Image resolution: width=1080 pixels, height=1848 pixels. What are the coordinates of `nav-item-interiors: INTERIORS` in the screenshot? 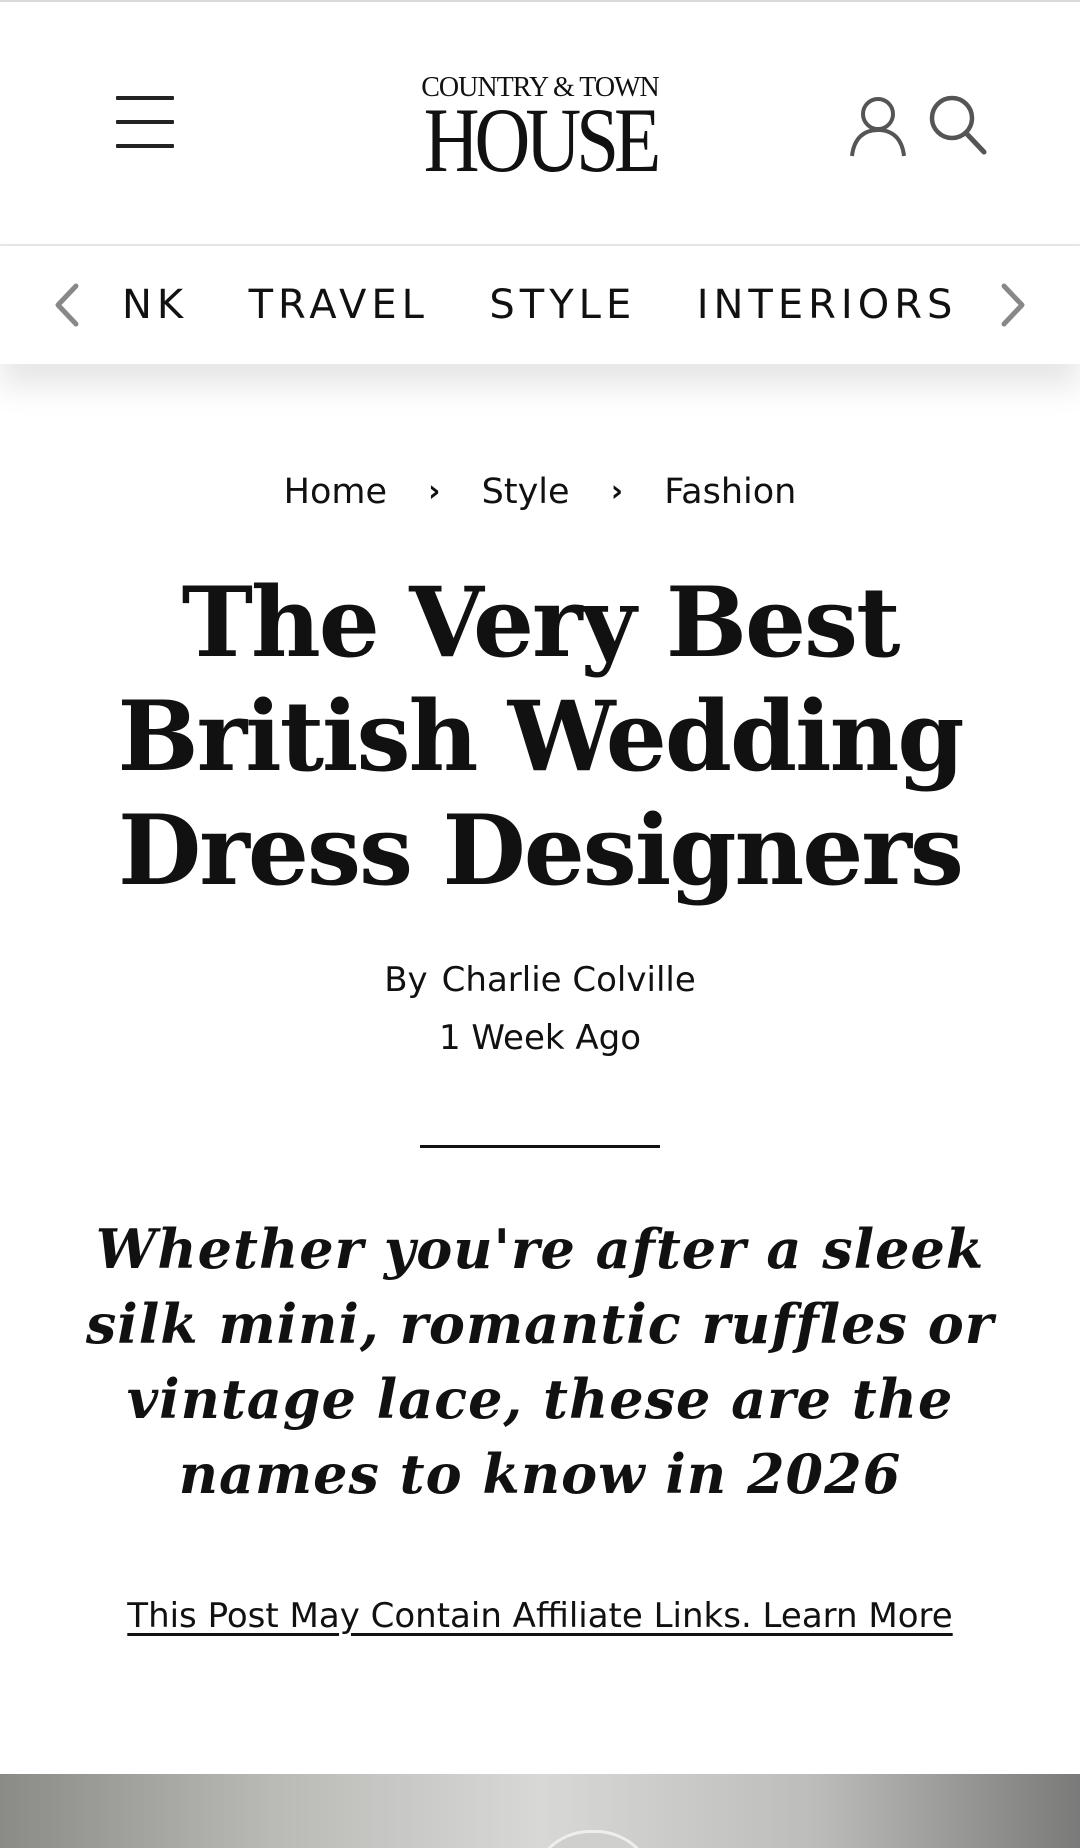 It's located at (827, 305).